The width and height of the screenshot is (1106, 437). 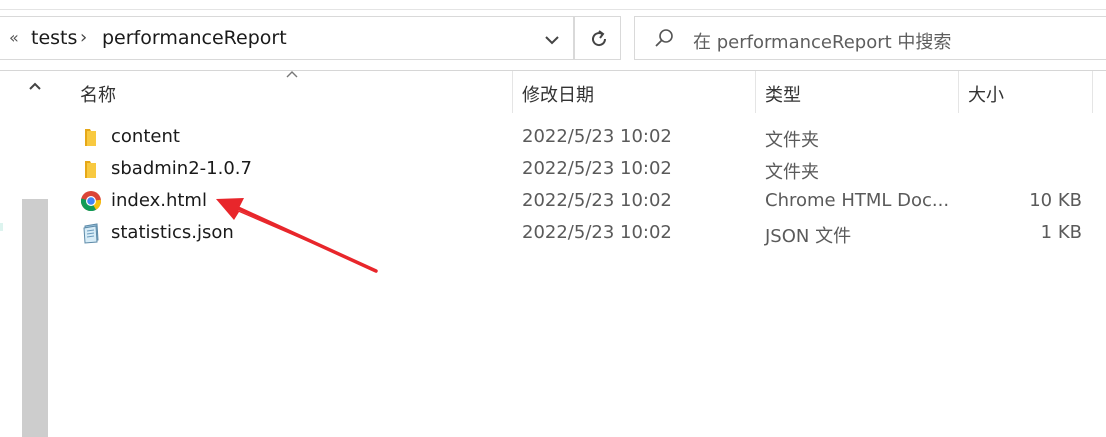 I want to click on file-size: 10 KB, so click(x=1055, y=200).